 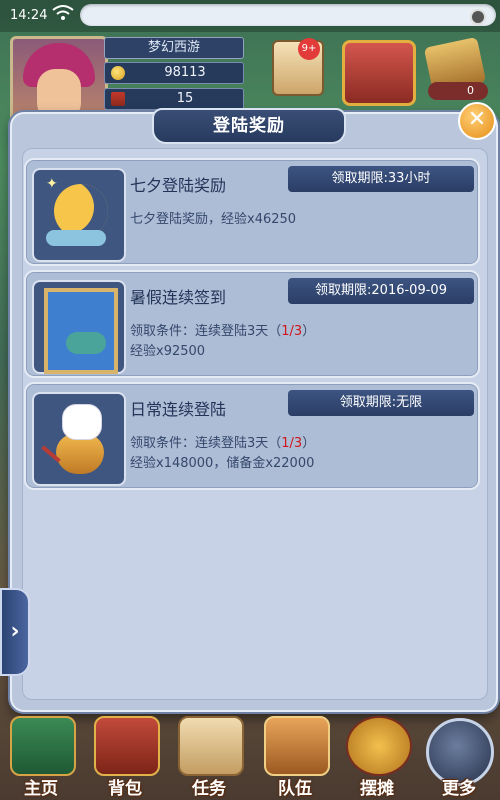 I want to click on reward-description: 经验x148000，储备金x22000, so click(x=222, y=463).